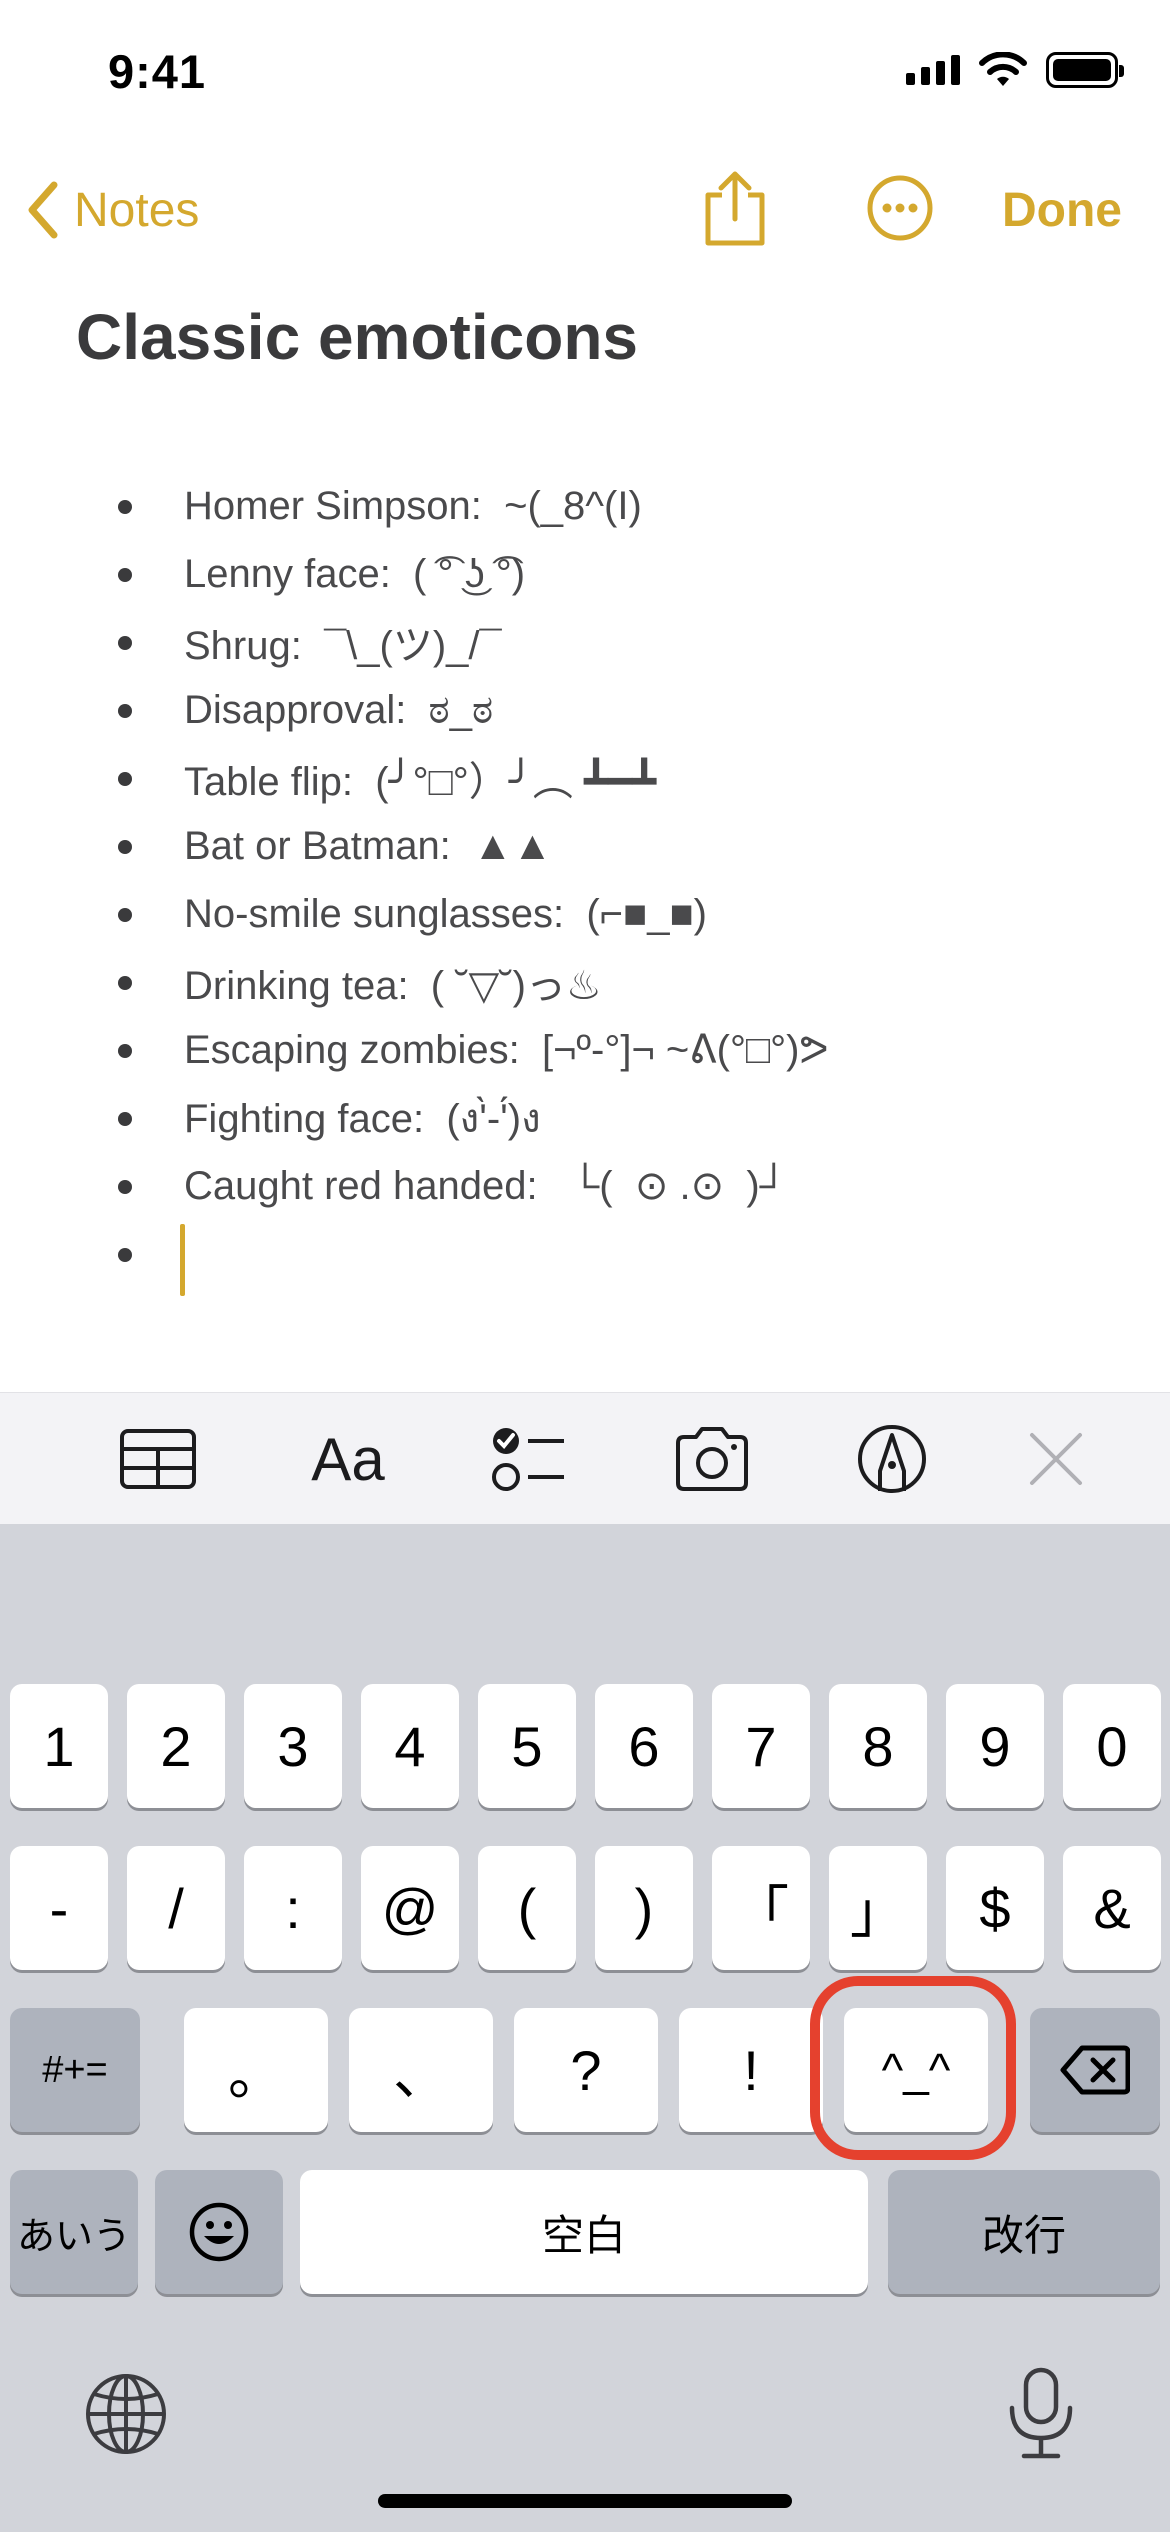 The image size is (1170, 2532). Describe the element at coordinates (712, 1459) in the screenshot. I see `camera-icon` at that location.